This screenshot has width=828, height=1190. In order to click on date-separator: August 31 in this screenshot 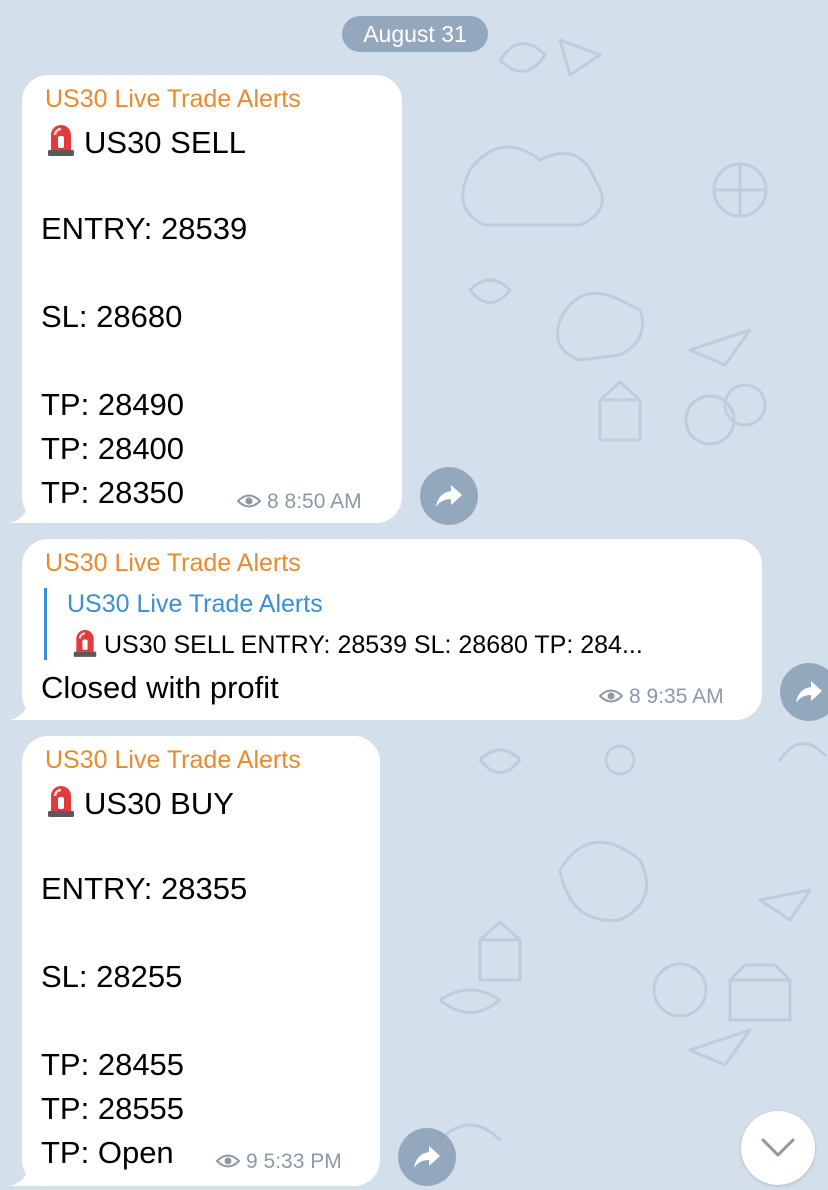, I will do `click(415, 34)`.